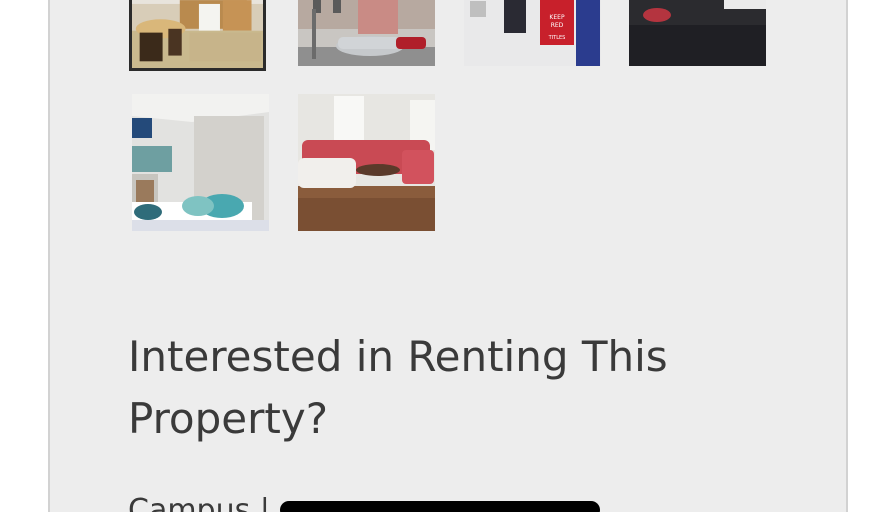 The height and width of the screenshot is (512, 896). I want to click on street-photo, so click(366, 33).